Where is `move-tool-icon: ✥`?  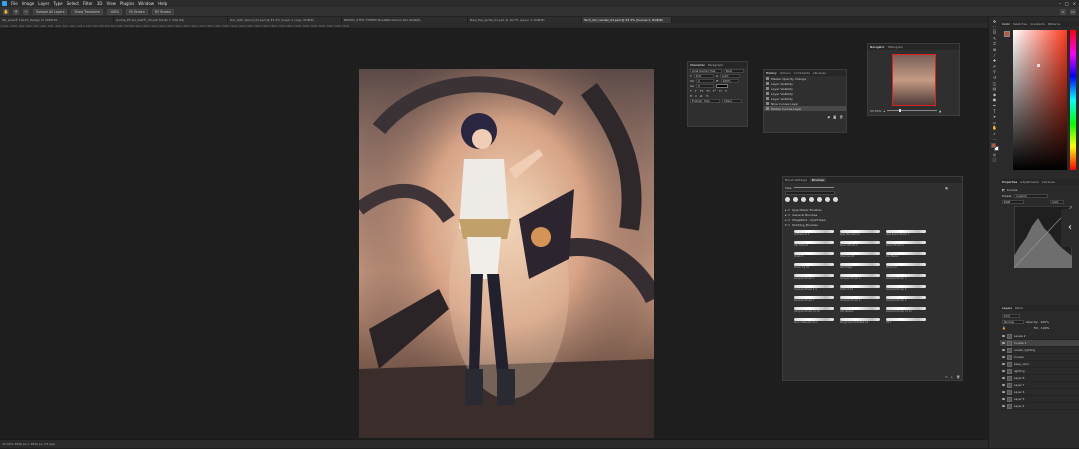 move-tool-icon: ✥ is located at coordinates (995, 22).